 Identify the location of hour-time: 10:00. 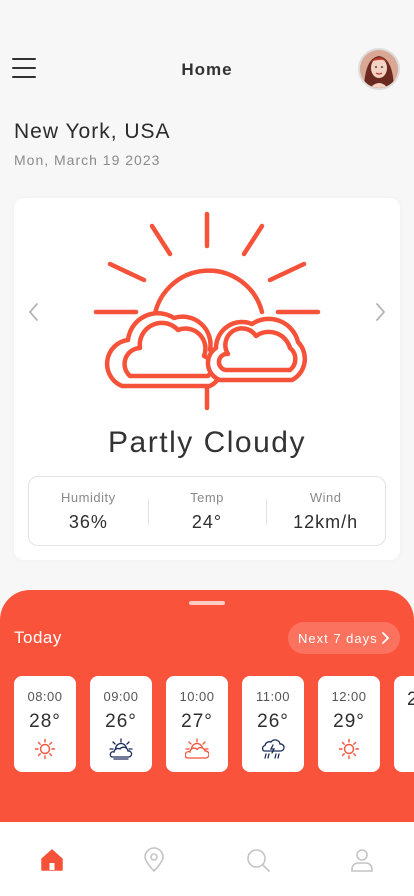
(197, 696).